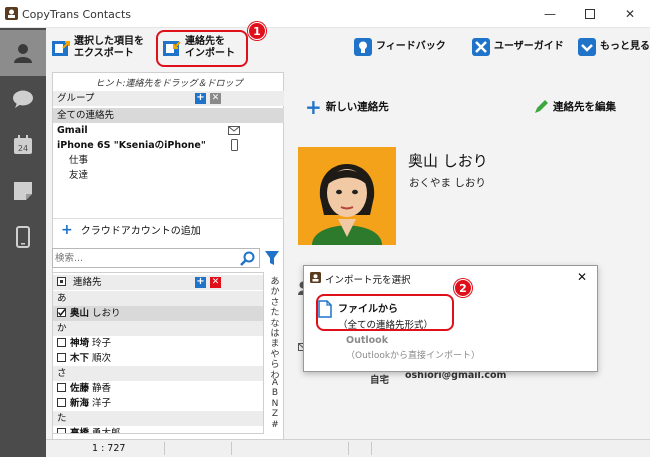 This screenshot has height=457, width=650. Describe the element at coordinates (158, 343) in the screenshot. I see `contact-row: 神埼 玲子` at that location.